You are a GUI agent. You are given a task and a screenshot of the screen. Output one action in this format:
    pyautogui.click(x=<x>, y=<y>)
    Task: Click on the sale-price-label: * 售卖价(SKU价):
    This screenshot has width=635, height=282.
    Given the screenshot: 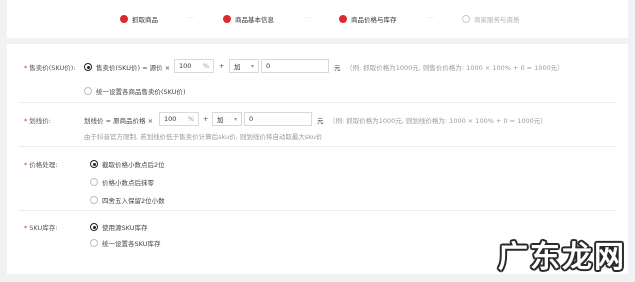 What is the action you would take?
    pyautogui.click(x=50, y=68)
    